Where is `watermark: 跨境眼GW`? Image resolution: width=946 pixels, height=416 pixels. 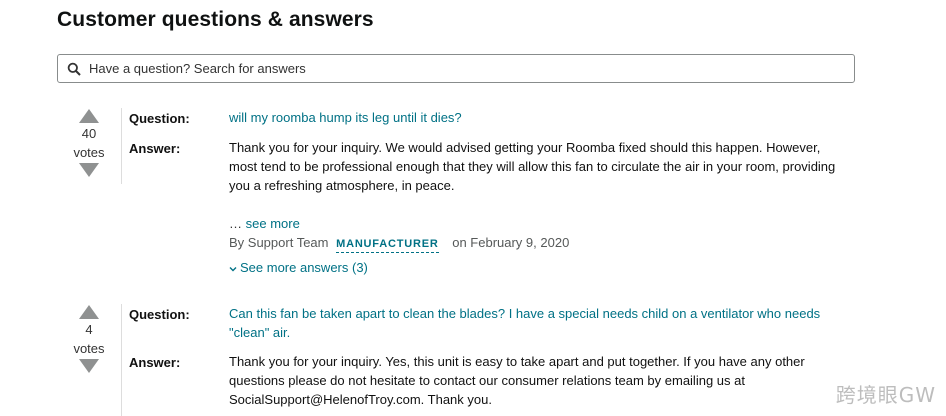
watermark: 跨境眼GW is located at coordinates (885, 395).